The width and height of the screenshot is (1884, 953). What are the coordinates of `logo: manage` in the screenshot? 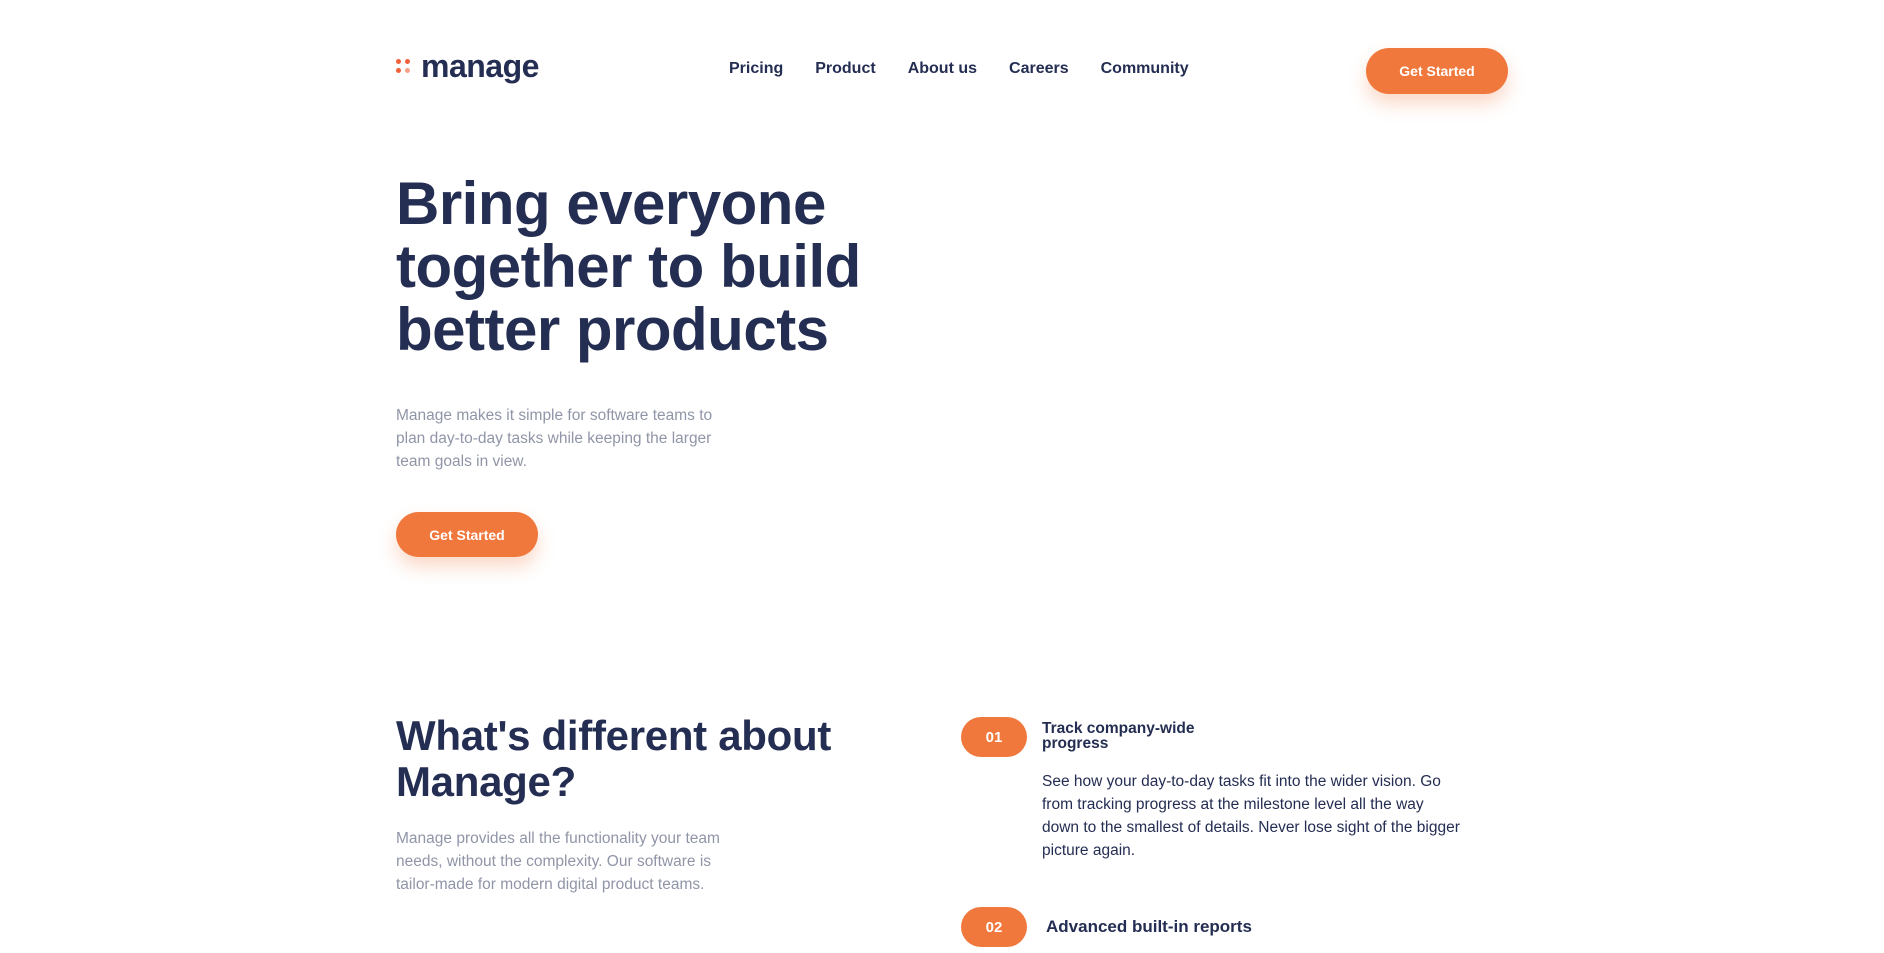 It's located at (467, 66).